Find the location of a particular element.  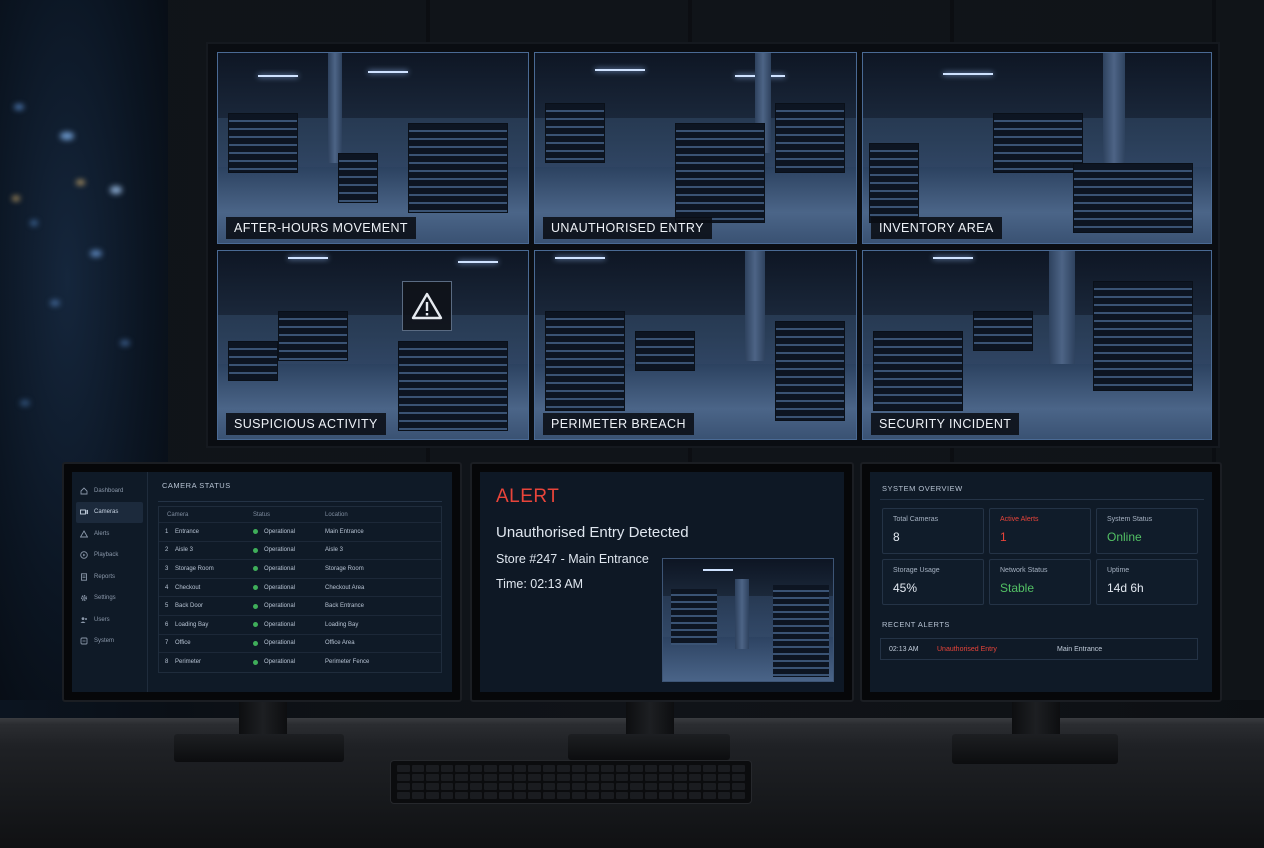

stat-value: 14d 6h is located at coordinates (1125, 588).